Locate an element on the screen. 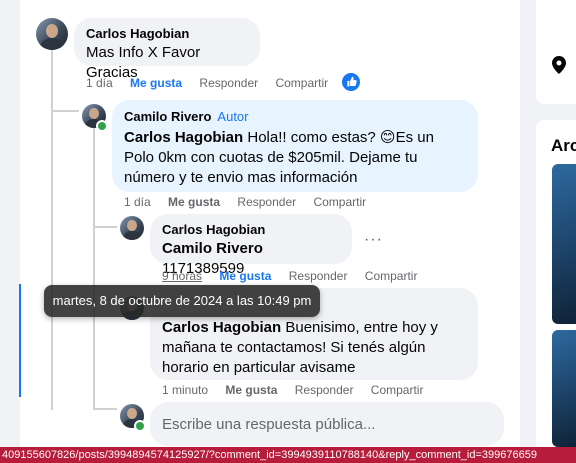  sidebar-title: Arc is located at coordinates (563, 145).